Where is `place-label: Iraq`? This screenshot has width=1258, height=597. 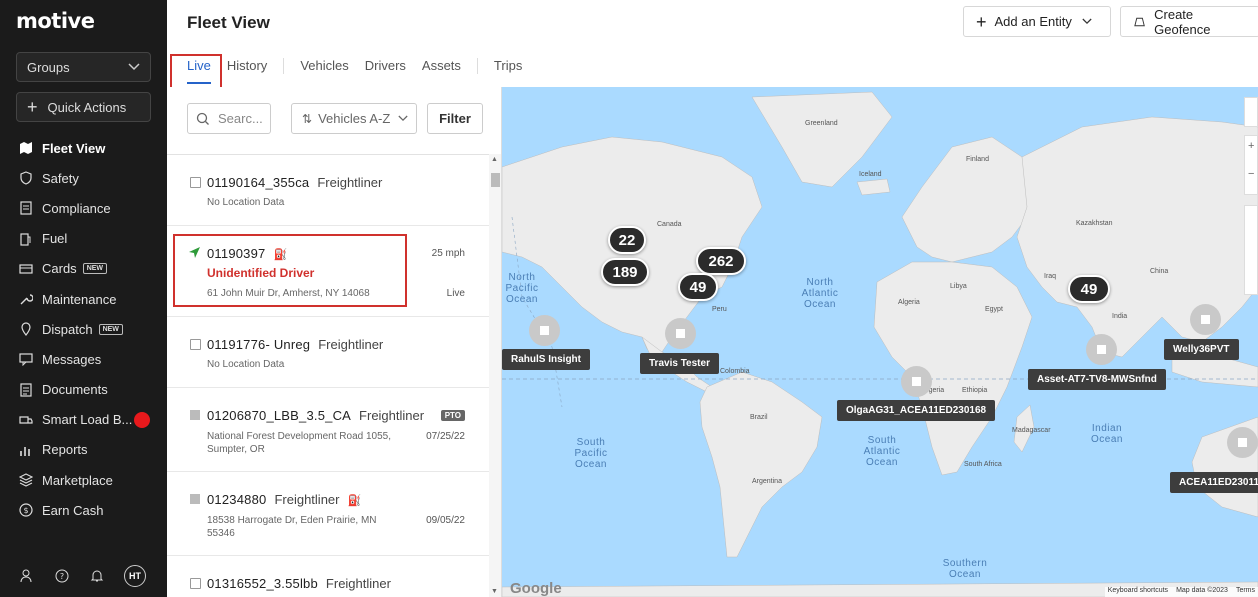
place-label: Iraq is located at coordinates (1050, 276).